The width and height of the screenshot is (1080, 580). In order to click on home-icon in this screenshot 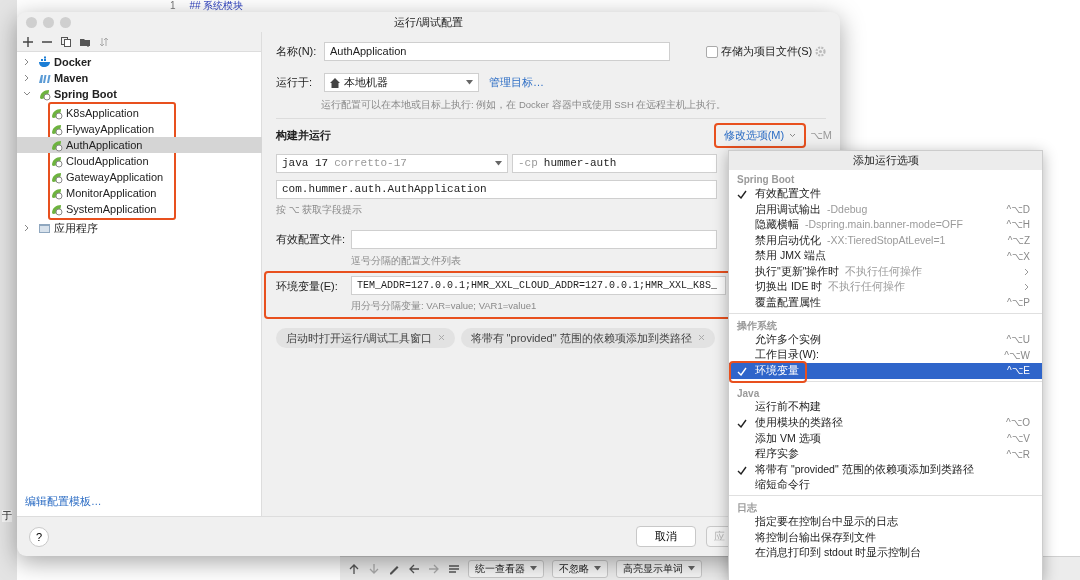, I will do `click(335, 82)`.